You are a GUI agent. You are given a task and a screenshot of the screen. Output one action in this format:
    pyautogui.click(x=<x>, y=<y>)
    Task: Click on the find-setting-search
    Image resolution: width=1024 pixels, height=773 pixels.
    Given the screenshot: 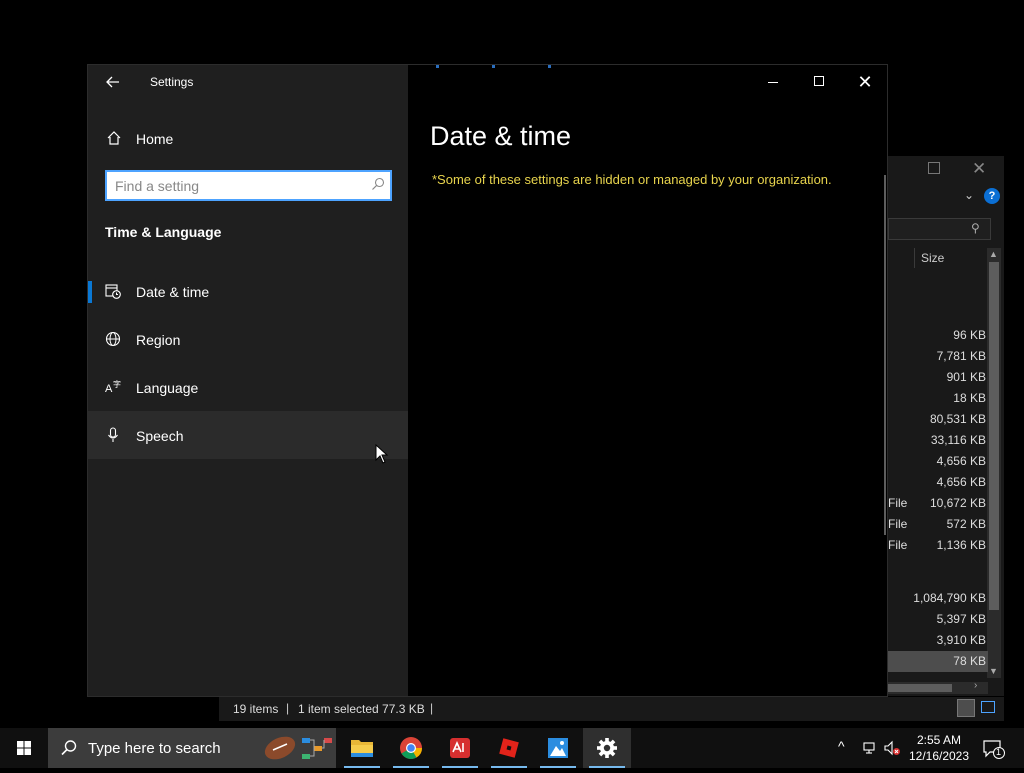 What is the action you would take?
    pyautogui.click(x=248, y=185)
    